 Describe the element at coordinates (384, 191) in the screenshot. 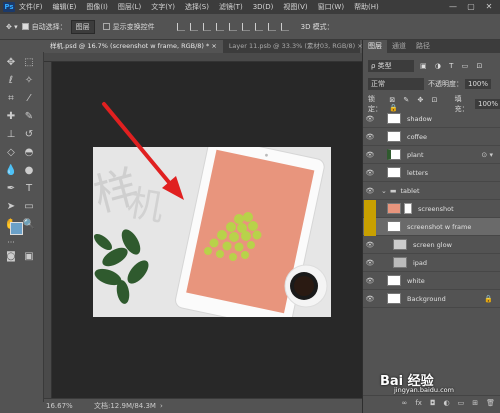

I see `chevron-down-icon: ⌄` at that location.